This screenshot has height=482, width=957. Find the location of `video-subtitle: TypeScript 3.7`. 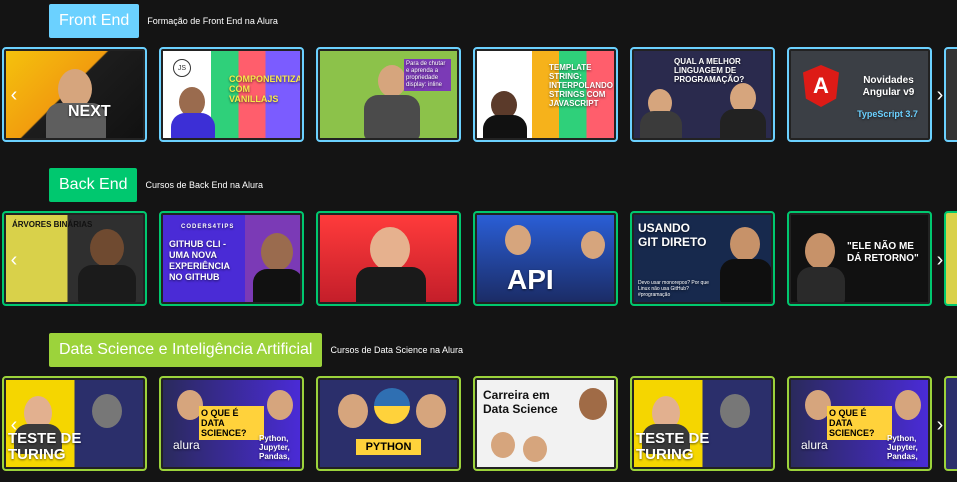

video-subtitle: TypeScript 3.7 is located at coordinates (887, 114).